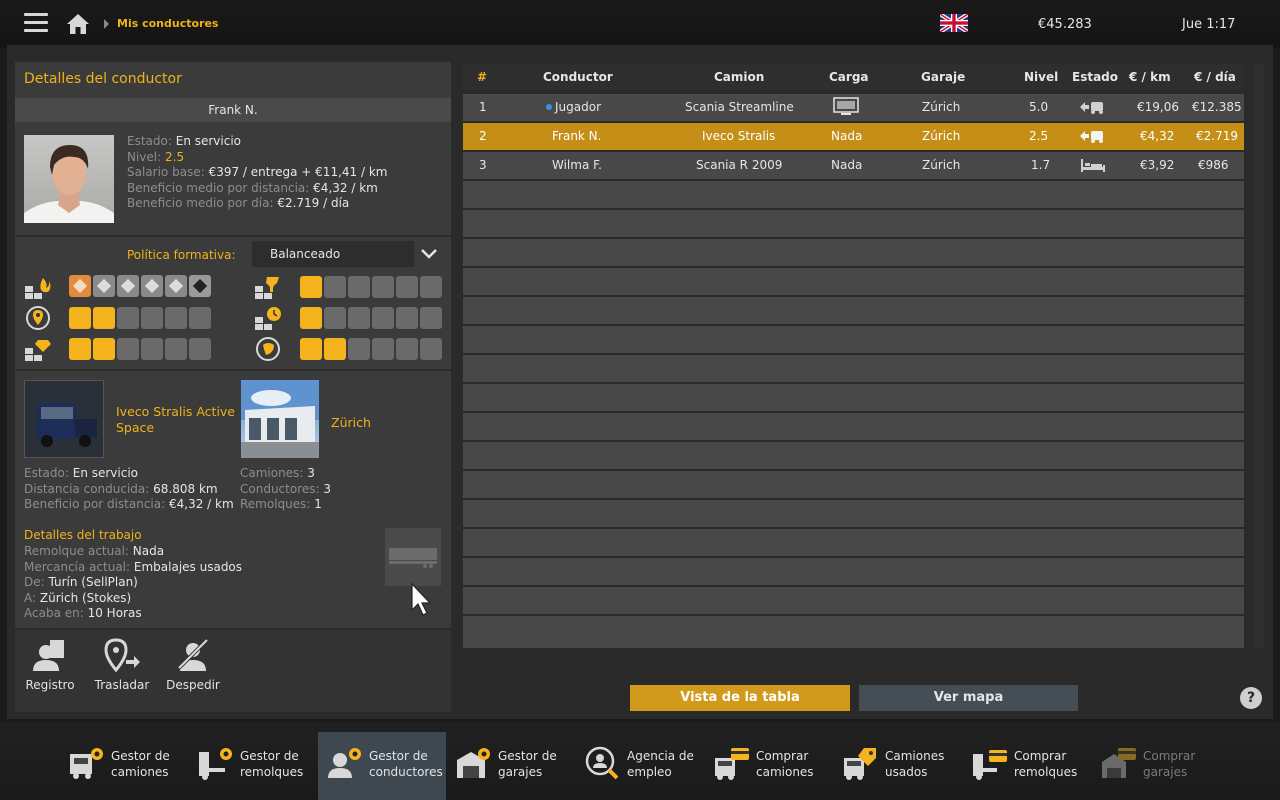 Image resolution: width=1280 pixels, height=800 pixels. What do you see at coordinates (1150, 77) in the screenshot?
I see `col-eur-km-header: € / km` at bounding box center [1150, 77].